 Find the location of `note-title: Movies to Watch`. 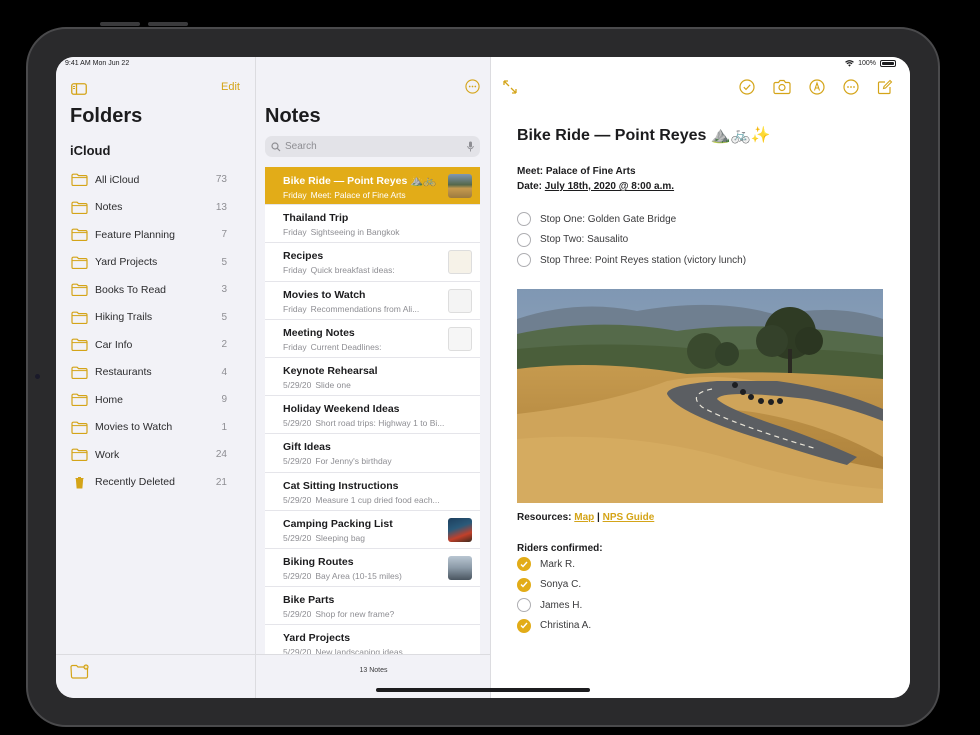

note-title: Movies to Watch is located at coordinates (324, 294).